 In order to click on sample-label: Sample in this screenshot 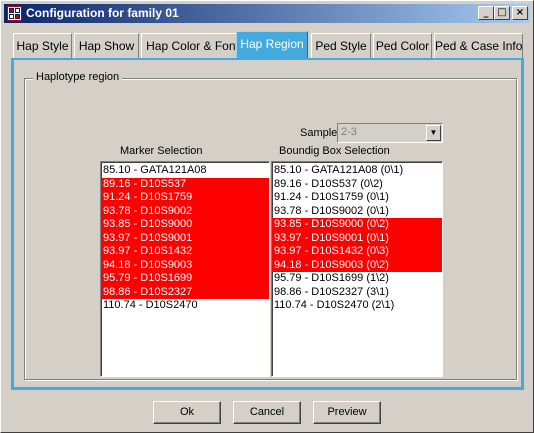, I will do `click(319, 133)`.